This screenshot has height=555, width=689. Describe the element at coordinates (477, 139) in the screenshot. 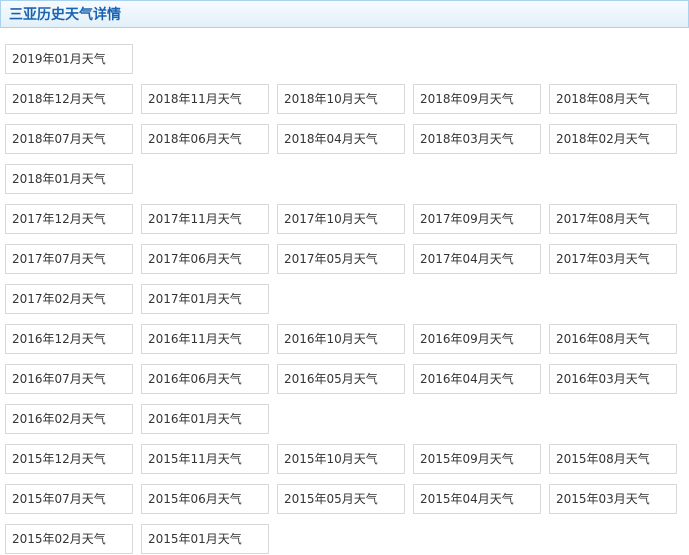

I see `month-weather-link: 2018年03月天气` at that location.